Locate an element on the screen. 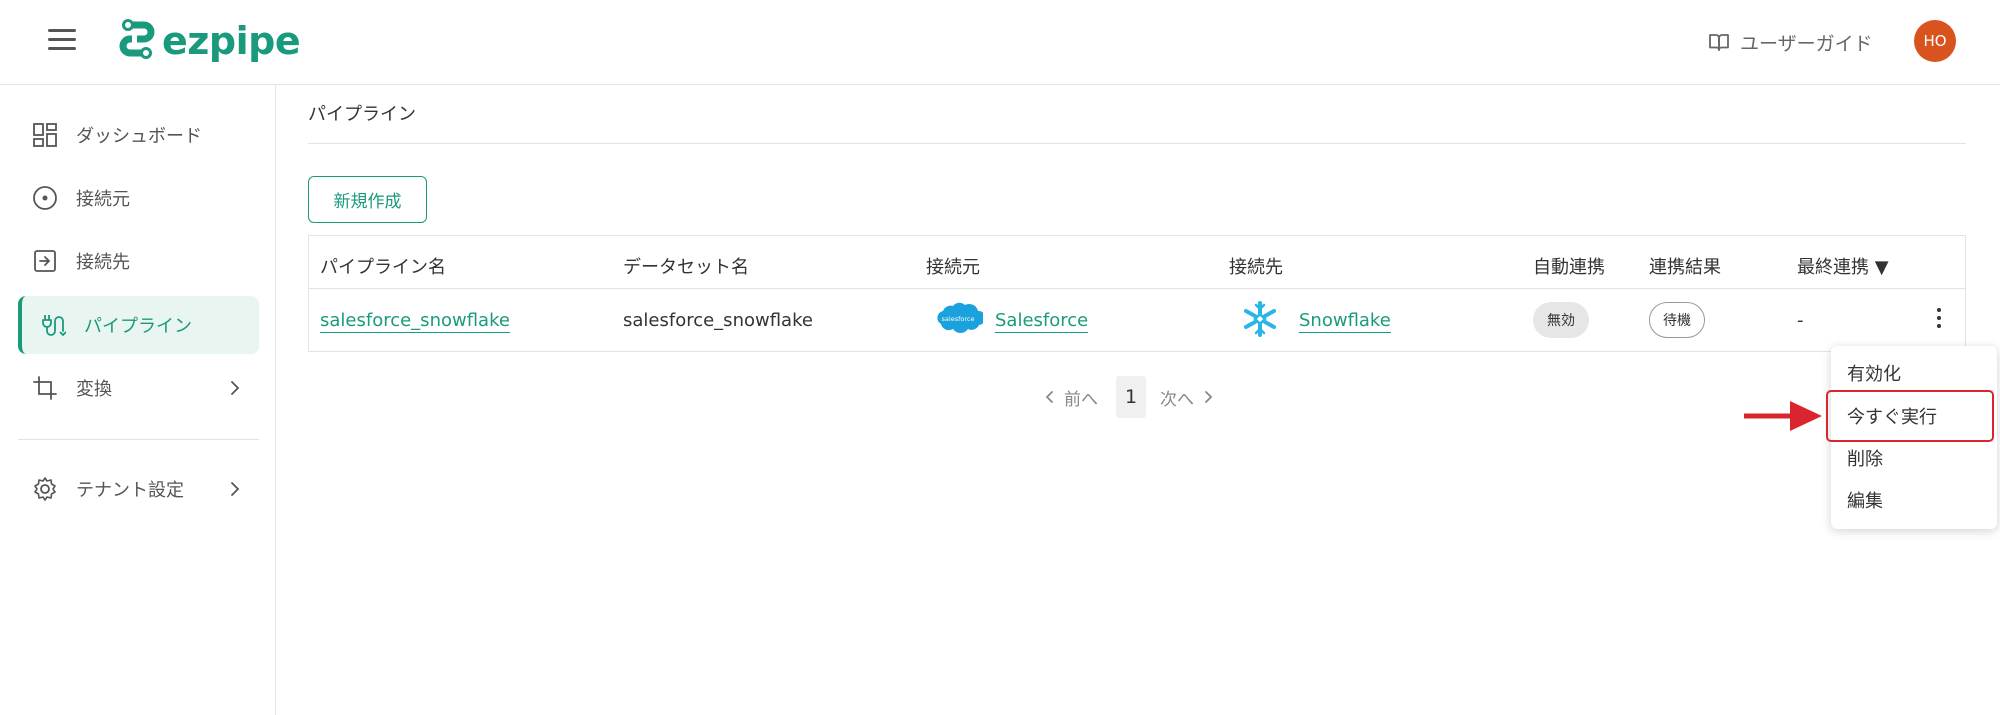 The image size is (2000, 715). salesforce-logo-icon: salesforce is located at coordinates (960, 318).